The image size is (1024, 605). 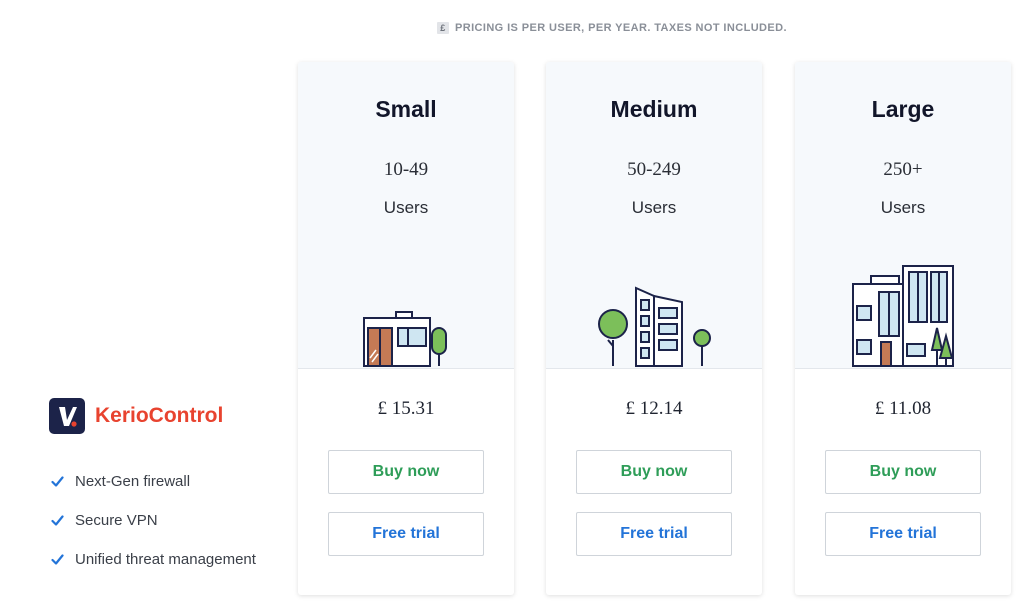 I want to click on feature-item: Unified threat management, so click(x=153, y=559).